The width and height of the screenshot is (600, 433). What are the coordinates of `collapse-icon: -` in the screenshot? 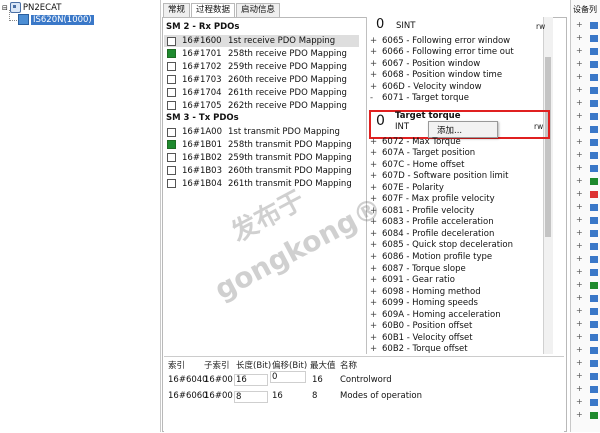 It's located at (376, 98).